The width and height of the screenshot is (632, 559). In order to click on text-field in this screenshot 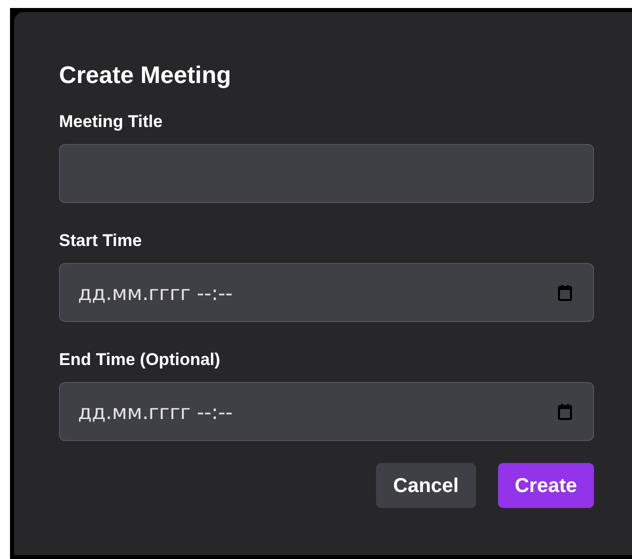, I will do `click(326, 173)`.